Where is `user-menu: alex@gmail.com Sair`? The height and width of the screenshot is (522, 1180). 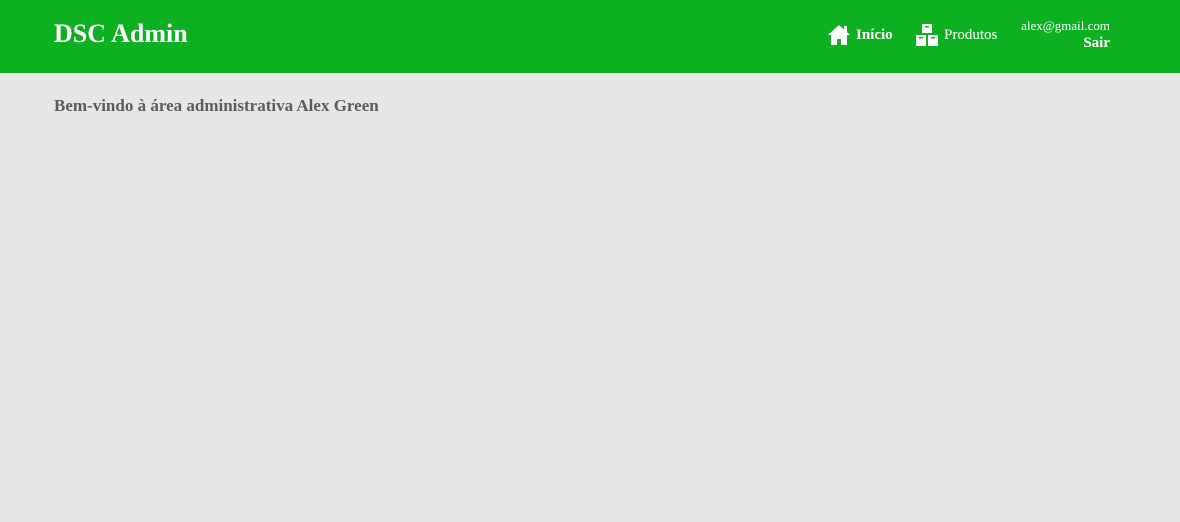 user-menu: alex@gmail.com Sair is located at coordinates (1065, 35).